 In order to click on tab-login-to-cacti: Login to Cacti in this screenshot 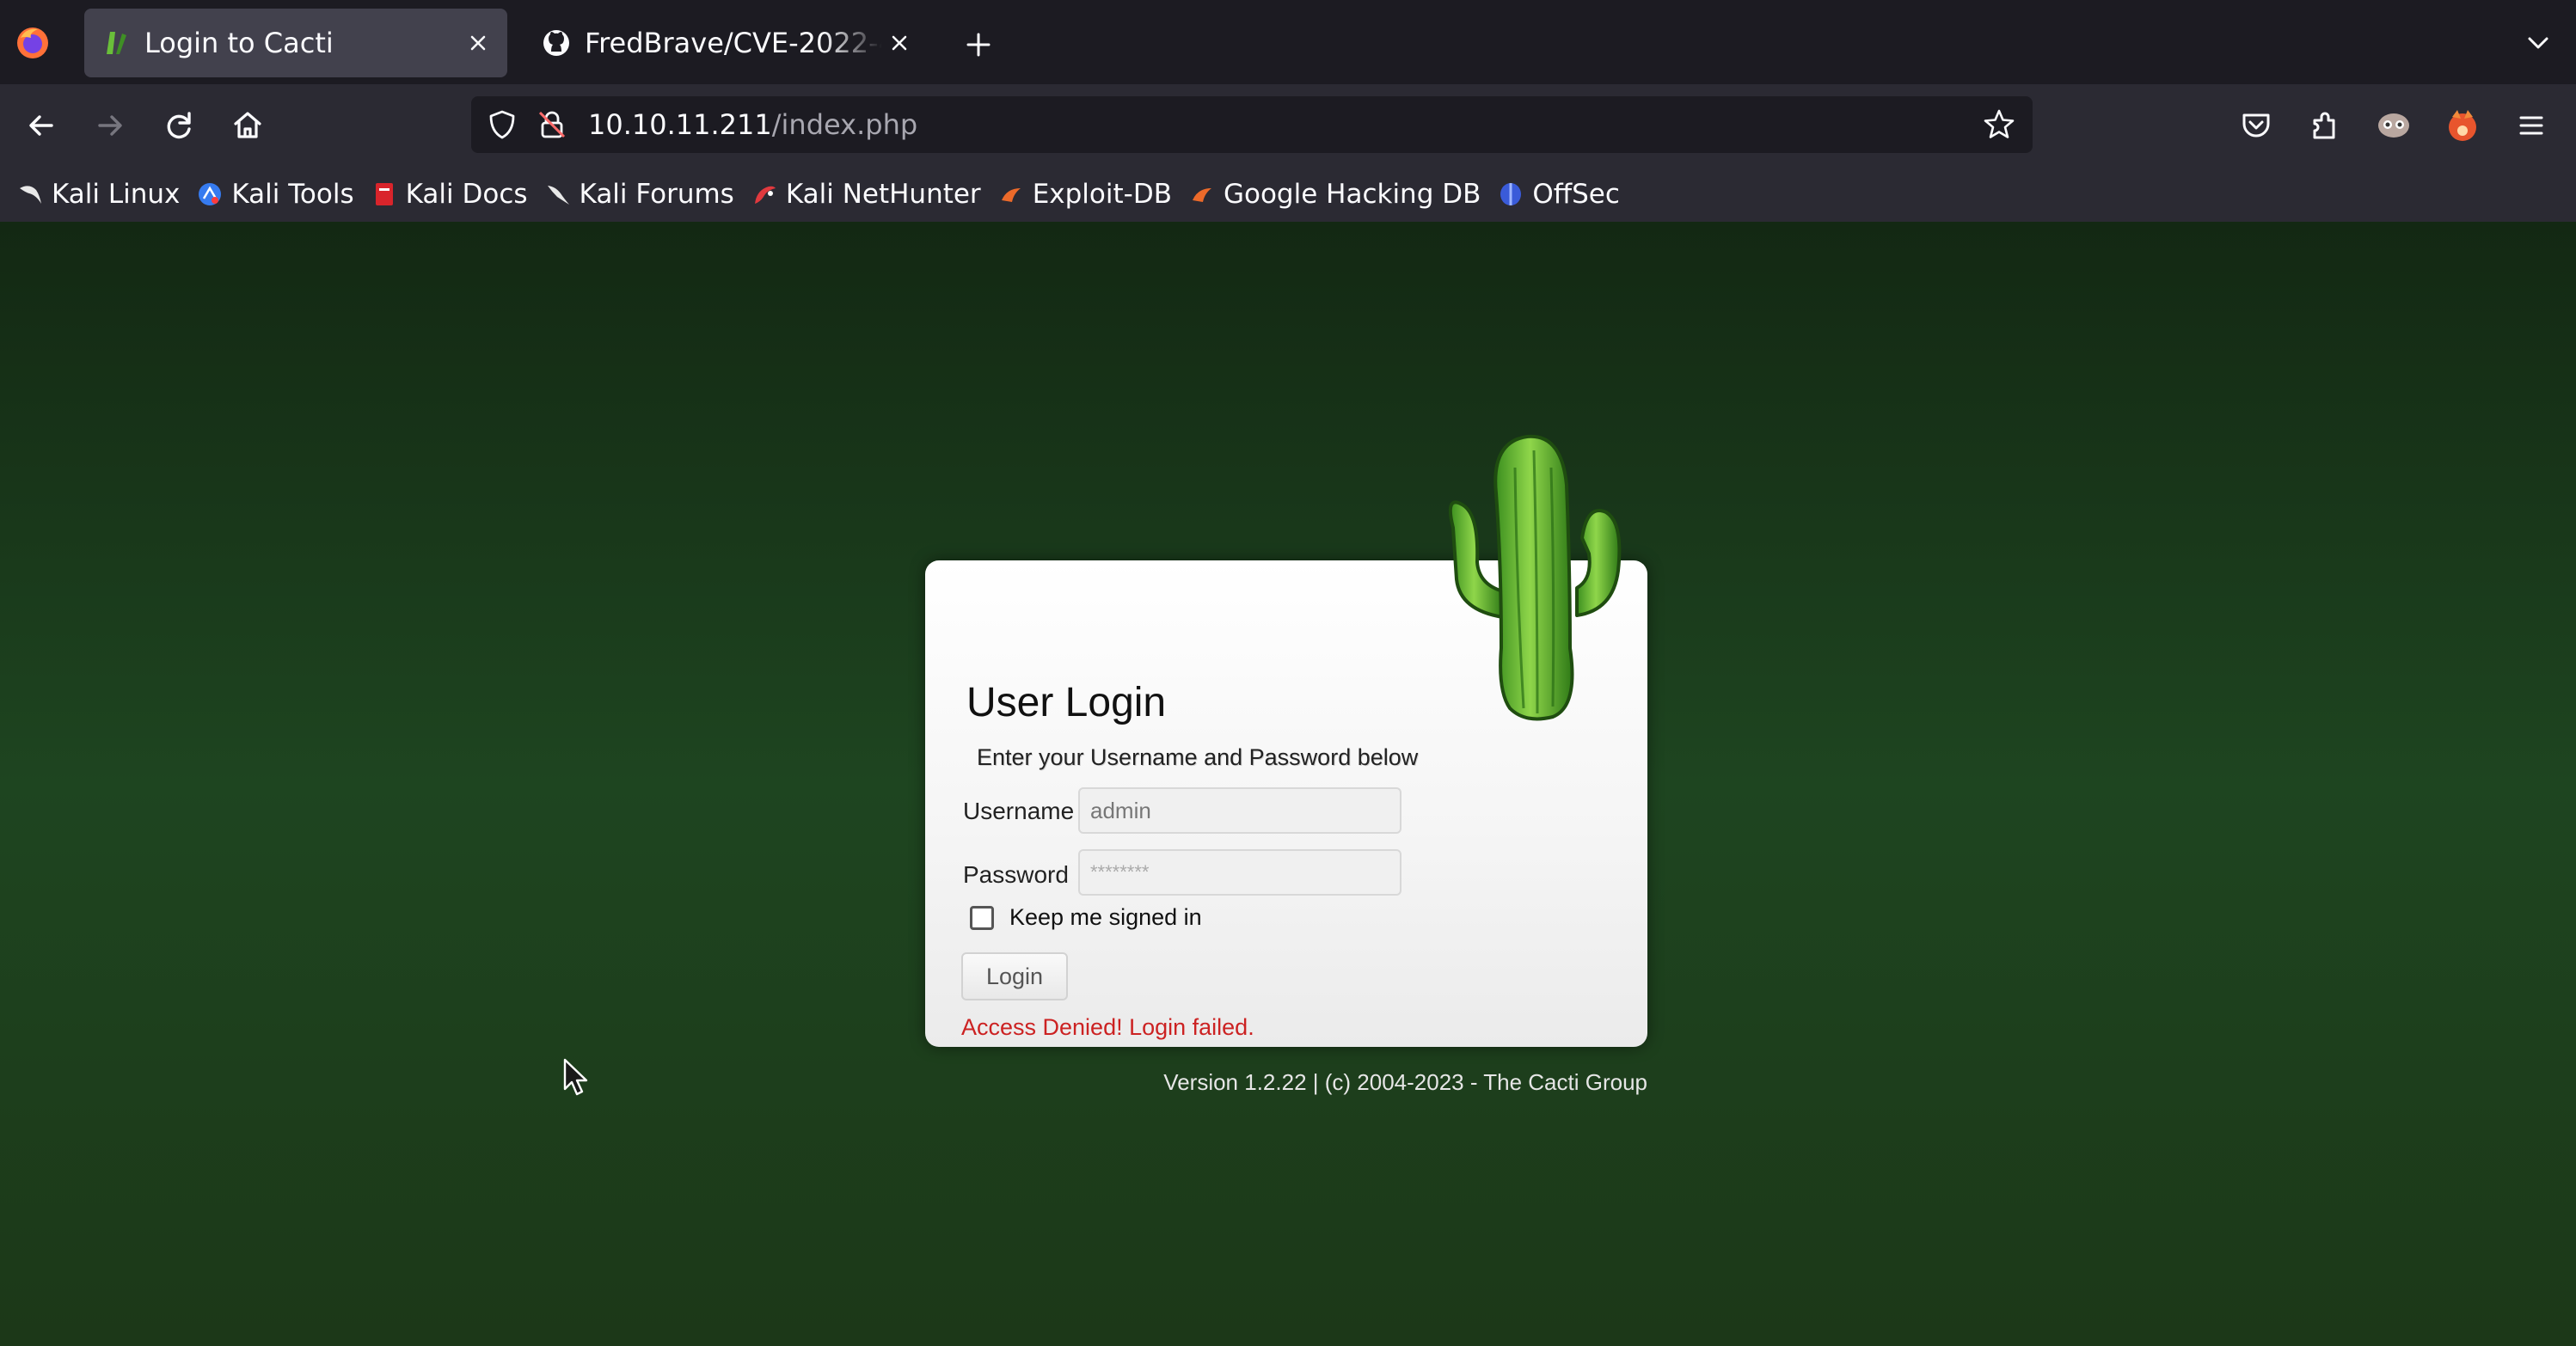, I will do `click(296, 43)`.